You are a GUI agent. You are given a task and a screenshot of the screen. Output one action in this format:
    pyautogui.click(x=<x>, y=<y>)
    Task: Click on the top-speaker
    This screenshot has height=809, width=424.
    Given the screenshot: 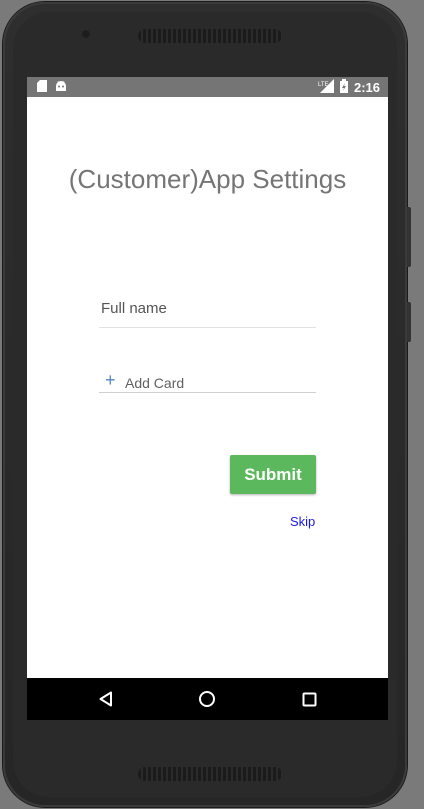 What is the action you would take?
    pyautogui.click(x=210, y=36)
    